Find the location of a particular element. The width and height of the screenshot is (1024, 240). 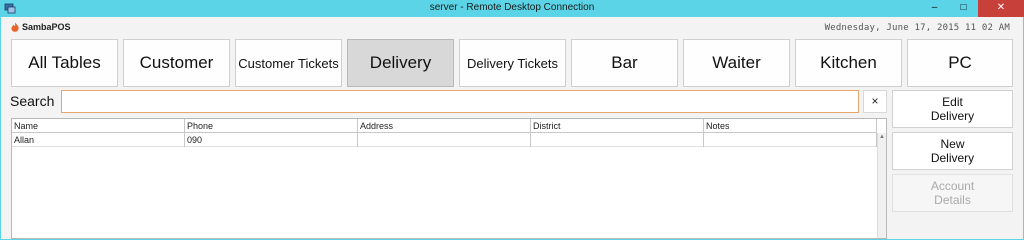

account-details-label-1: Account is located at coordinates (952, 186).